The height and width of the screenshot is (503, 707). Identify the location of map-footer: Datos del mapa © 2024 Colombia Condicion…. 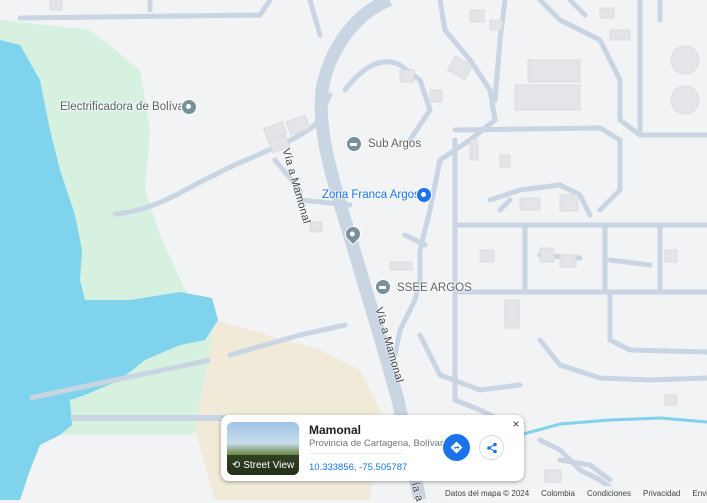
(574, 493).